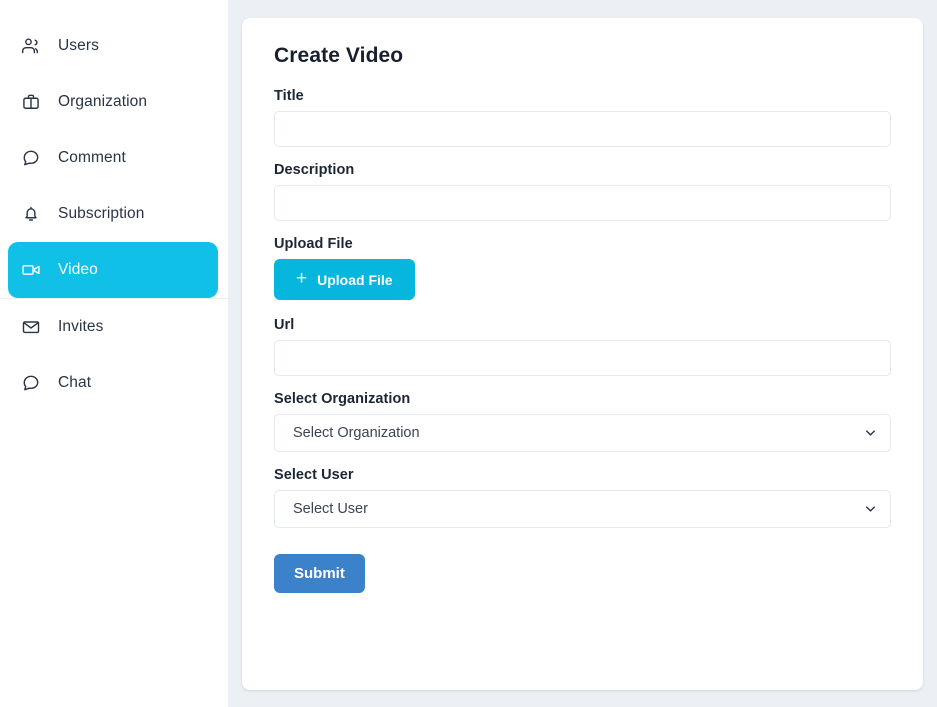 This screenshot has width=937, height=707. What do you see at coordinates (319, 573) in the screenshot?
I see `submit-button: Submit` at bounding box center [319, 573].